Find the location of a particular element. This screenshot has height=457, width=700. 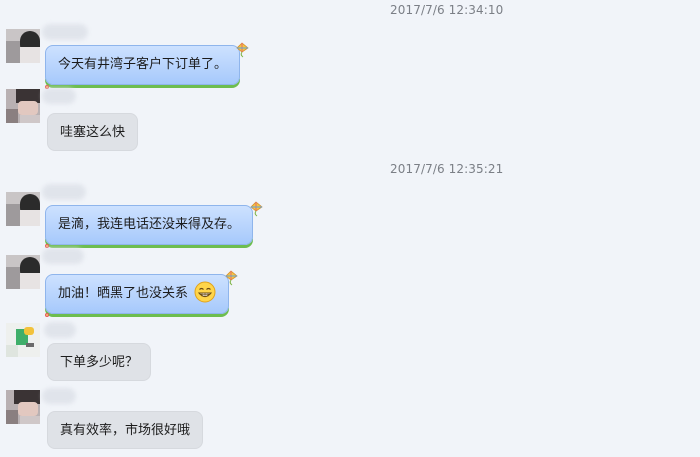

message-text: 下单多少呢？ is located at coordinates (99, 362).